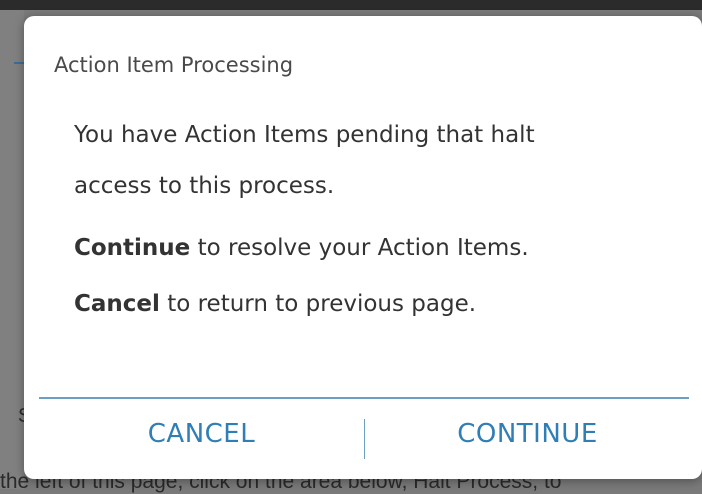  Describe the element at coordinates (117, 304) in the screenshot. I see `cancel-keyword: Cancel` at that location.